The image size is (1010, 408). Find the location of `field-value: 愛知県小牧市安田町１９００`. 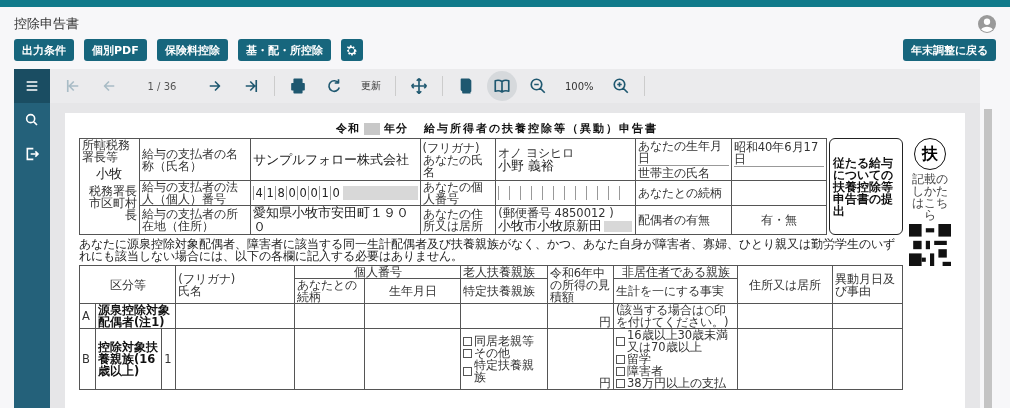

field-value: 愛知県小牧市安田町１９００ is located at coordinates (332, 220).